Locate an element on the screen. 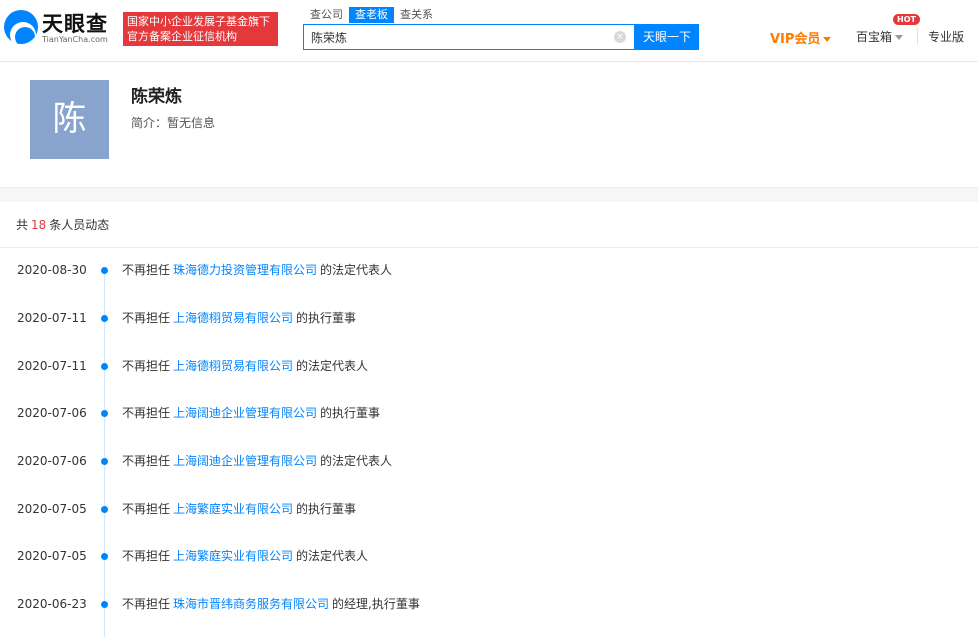  list-item: 2020-07-05 不再担任 上海繁庭实业有限公司 的执行董事 is located at coordinates (489, 509).